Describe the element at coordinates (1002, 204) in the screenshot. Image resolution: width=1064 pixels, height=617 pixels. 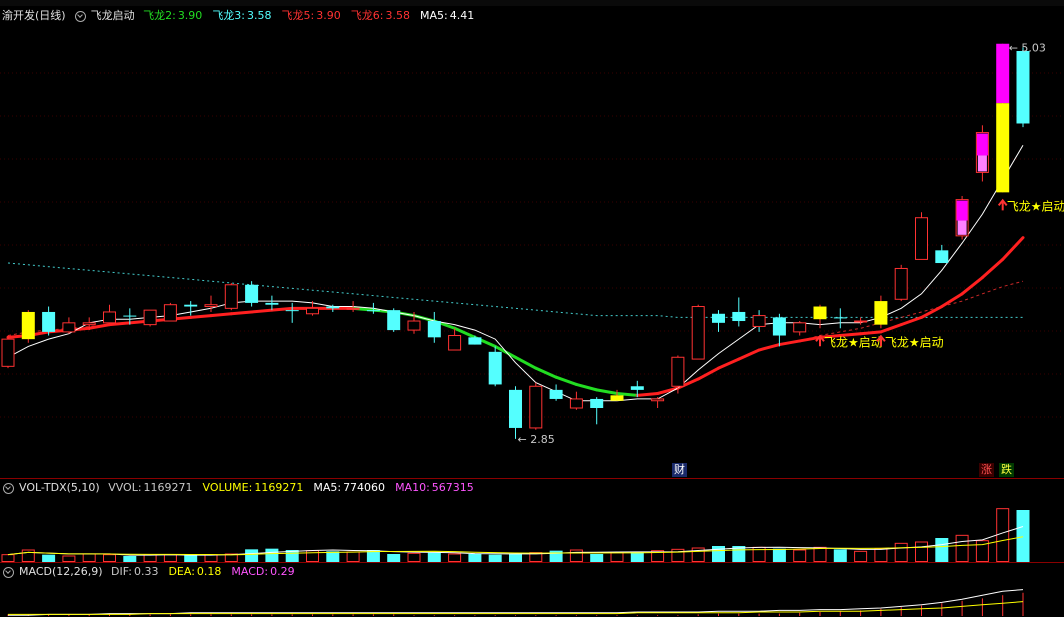
I see `signal-arrow-icon` at that location.